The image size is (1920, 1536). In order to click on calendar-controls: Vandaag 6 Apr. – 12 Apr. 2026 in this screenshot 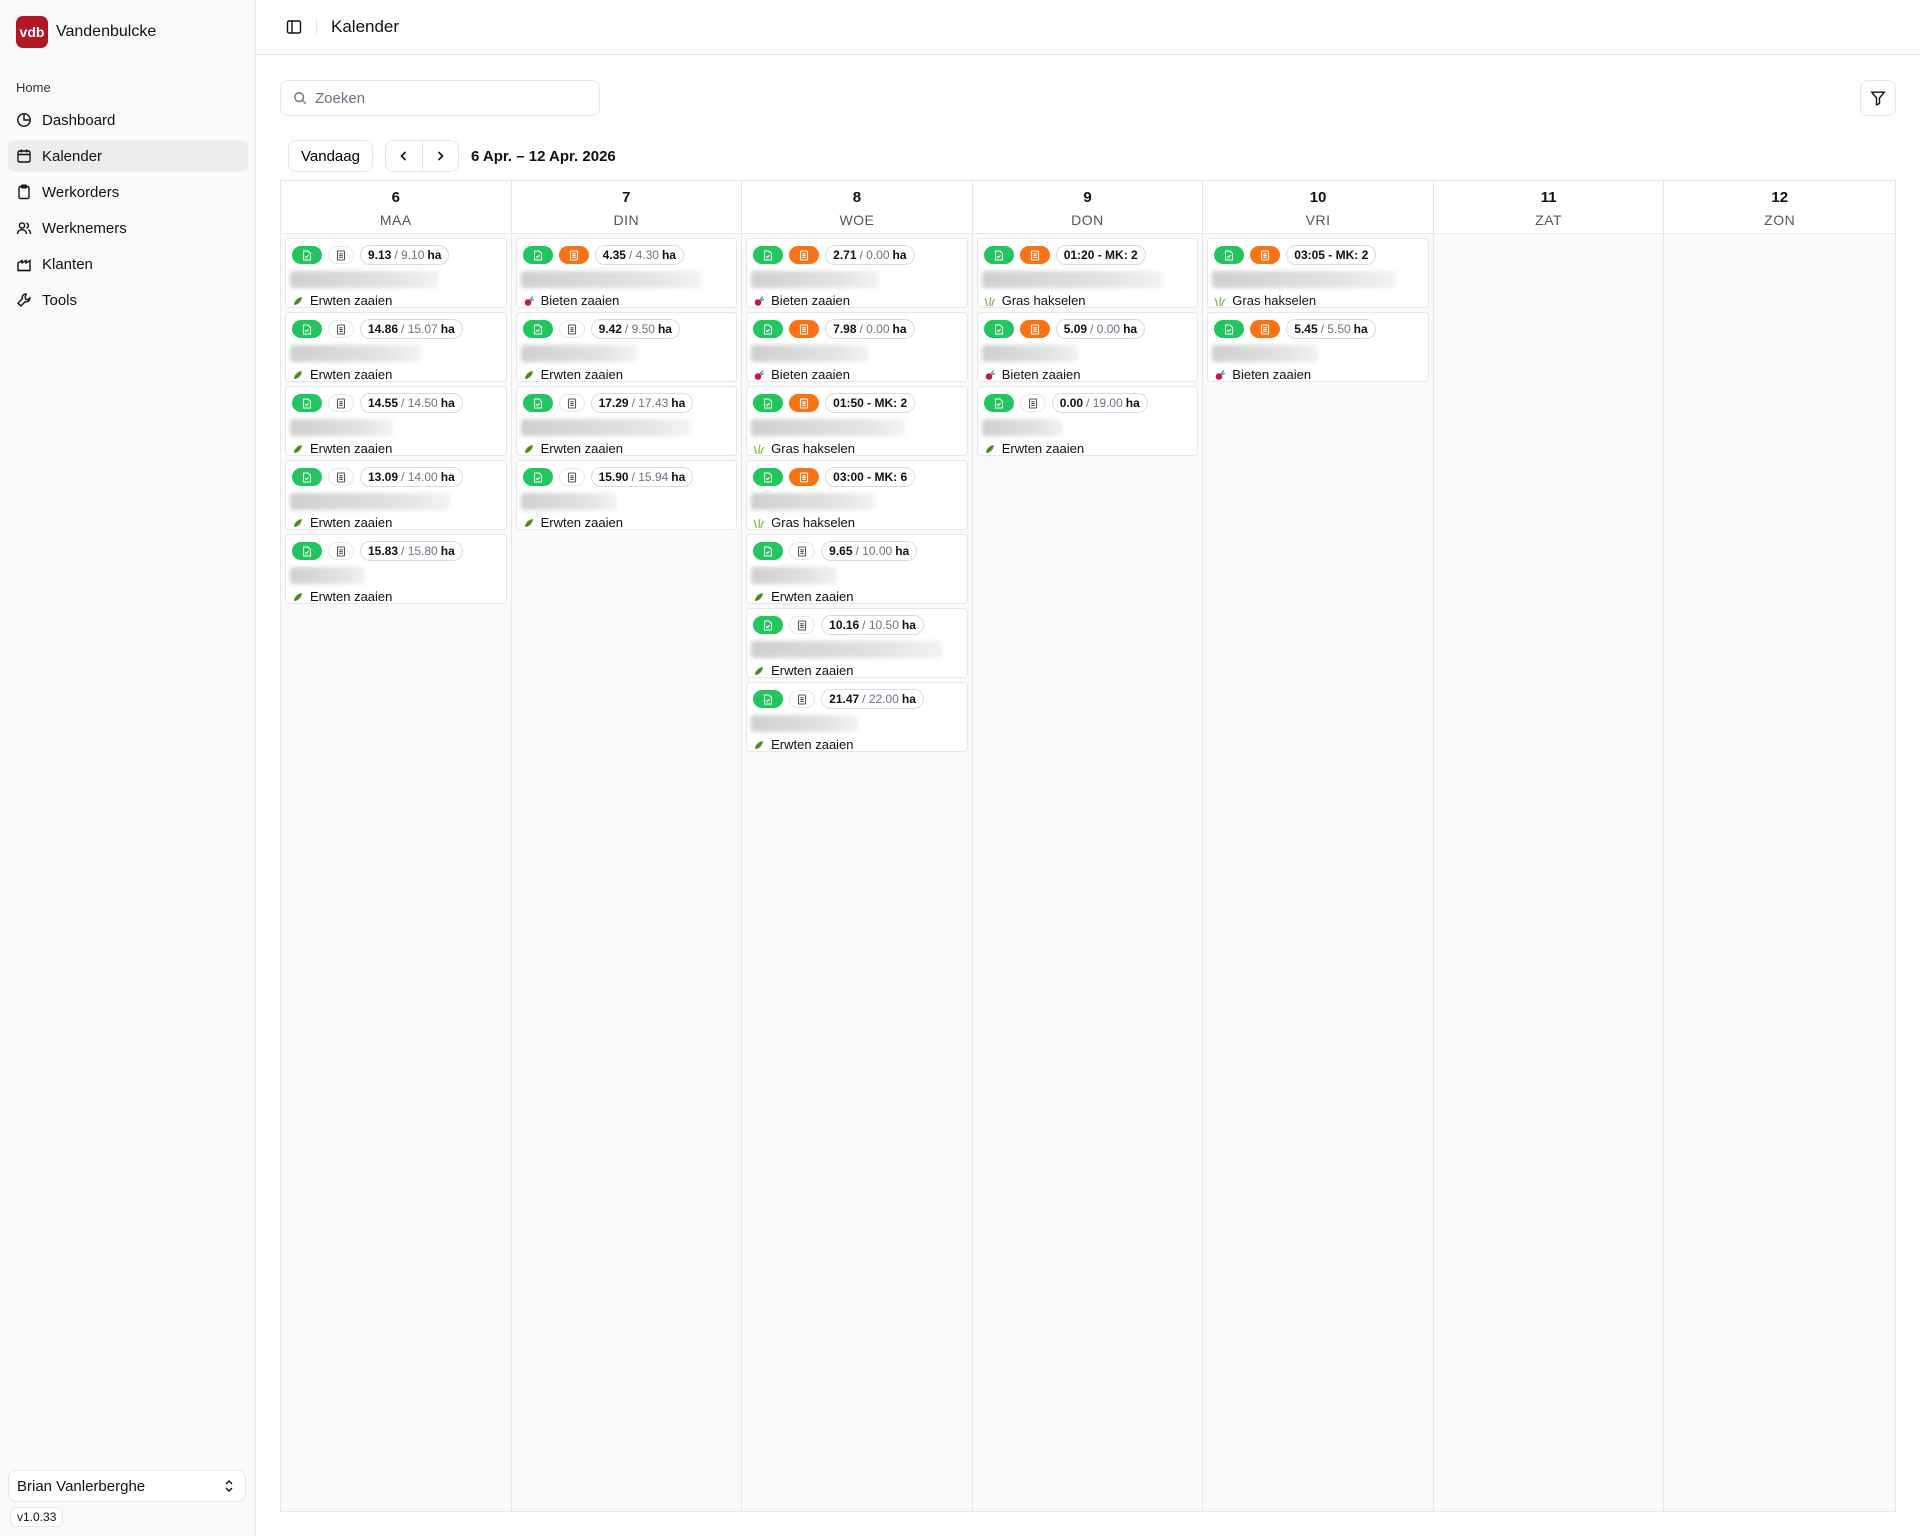, I will do `click(452, 156)`.